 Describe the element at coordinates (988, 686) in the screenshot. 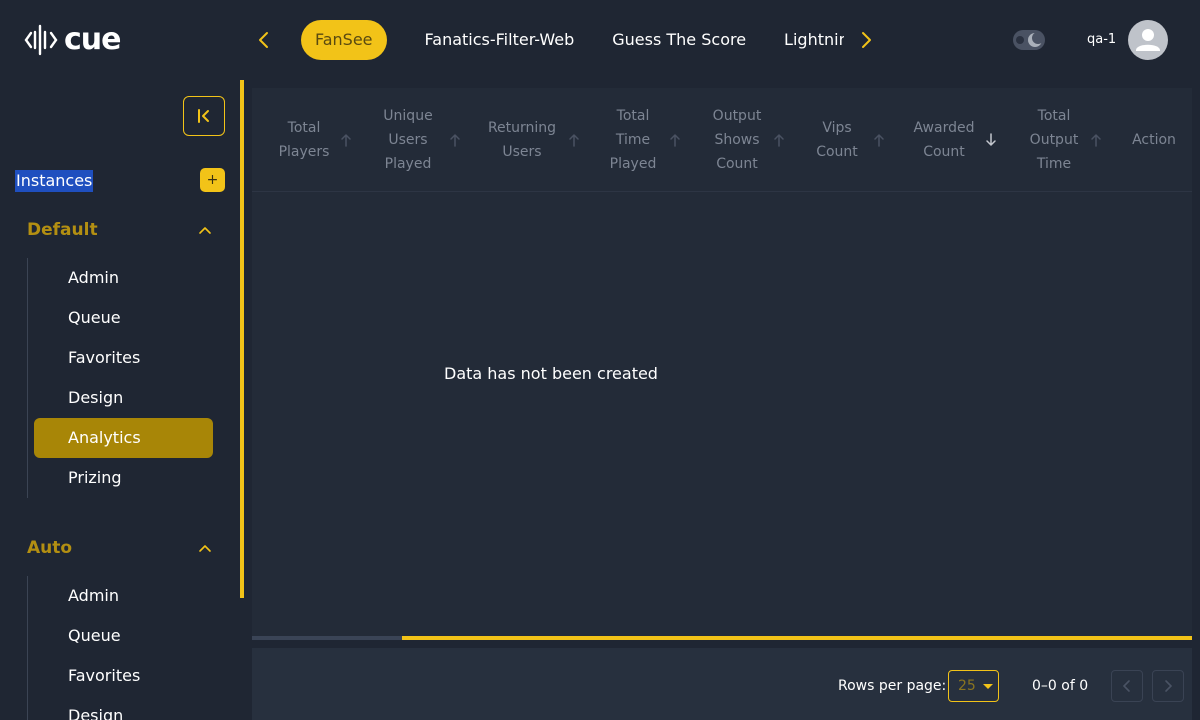

I see `caret-down-icon` at that location.